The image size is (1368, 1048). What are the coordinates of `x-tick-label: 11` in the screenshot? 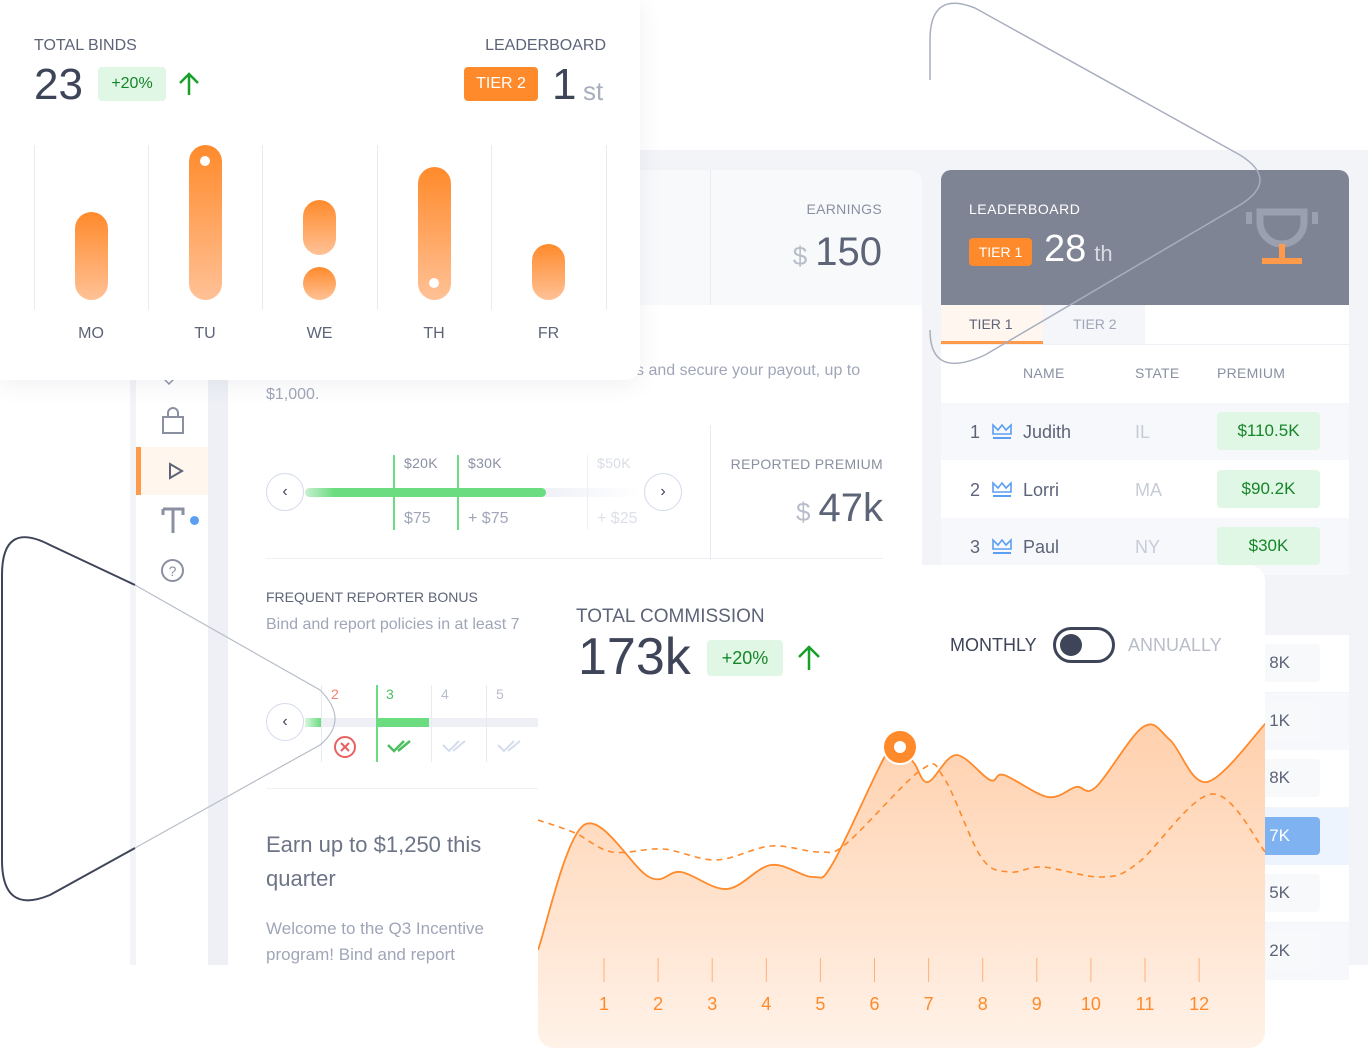 It's located at (1145, 1004).